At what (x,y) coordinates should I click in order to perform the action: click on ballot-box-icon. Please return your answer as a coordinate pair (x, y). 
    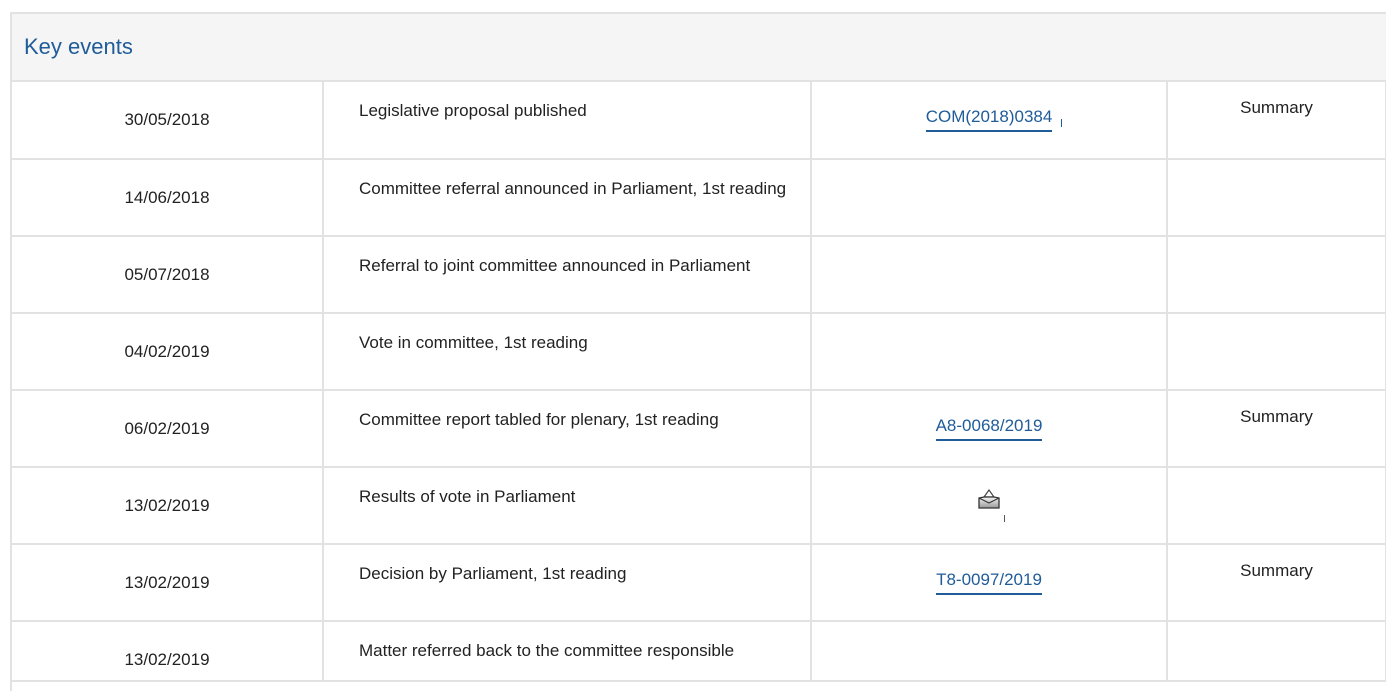
    Looking at the image, I should click on (991, 505).